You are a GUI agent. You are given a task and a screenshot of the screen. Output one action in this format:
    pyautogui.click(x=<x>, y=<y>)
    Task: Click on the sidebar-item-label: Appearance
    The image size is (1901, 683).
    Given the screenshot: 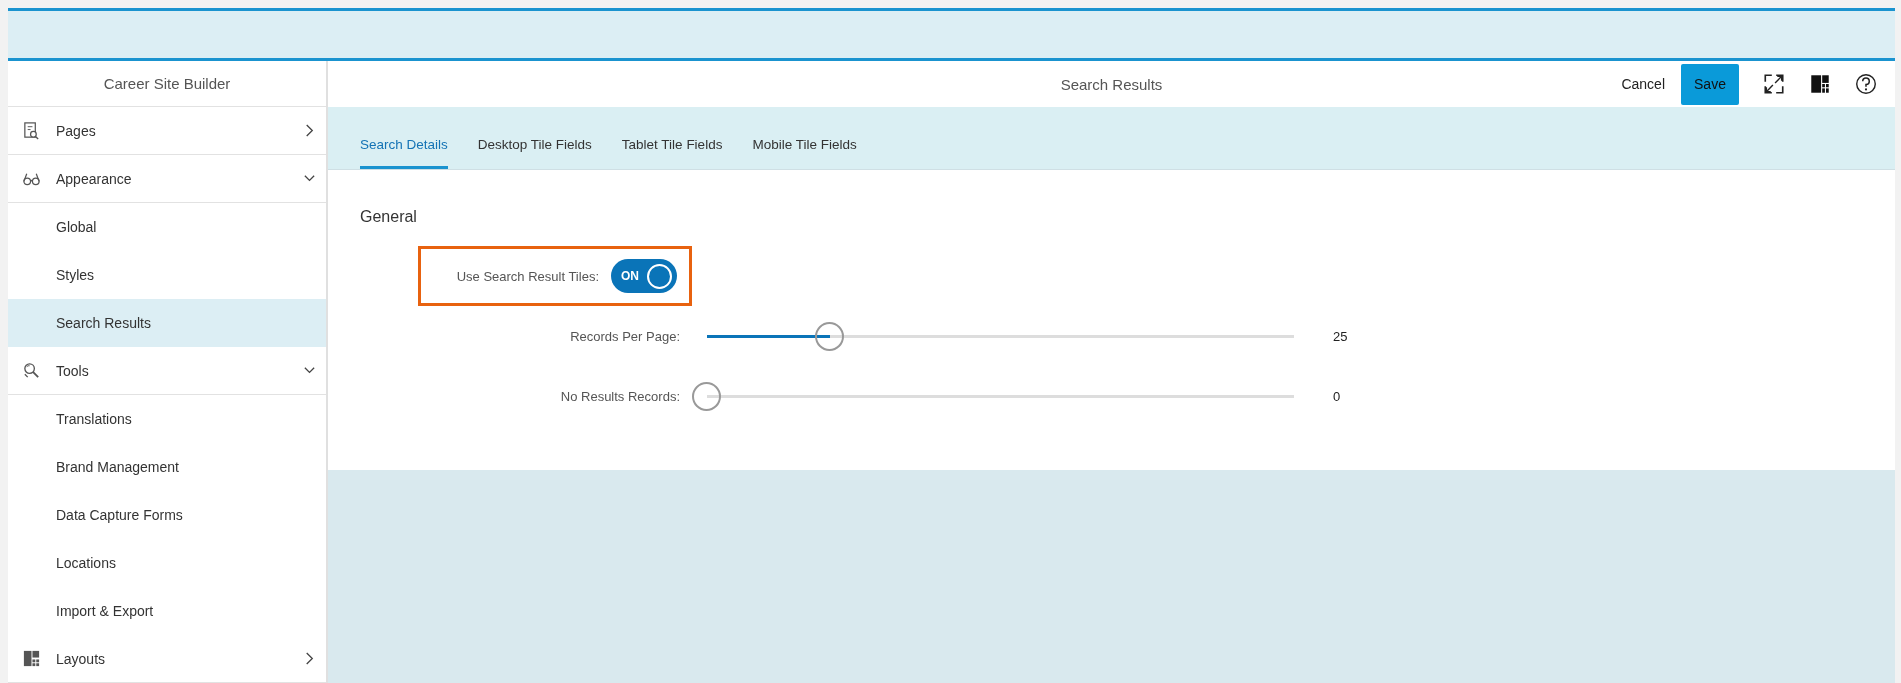 What is the action you would take?
    pyautogui.click(x=94, y=178)
    